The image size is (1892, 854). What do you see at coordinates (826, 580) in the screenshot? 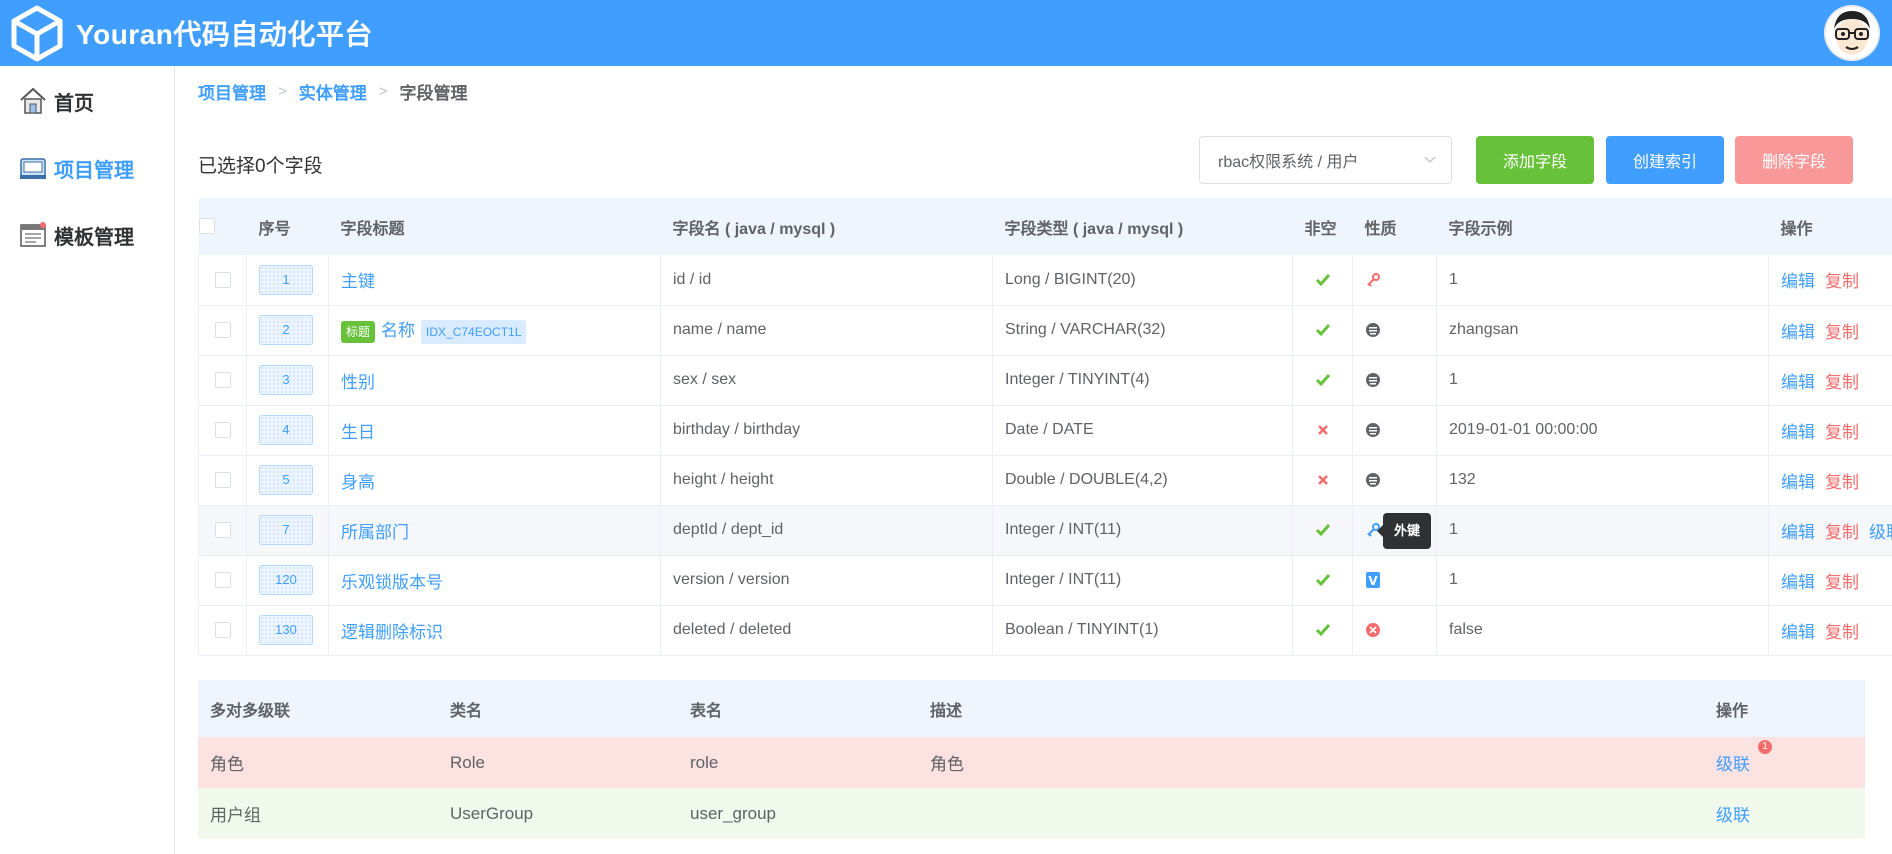
I see `field-name-cell: version / version` at bounding box center [826, 580].